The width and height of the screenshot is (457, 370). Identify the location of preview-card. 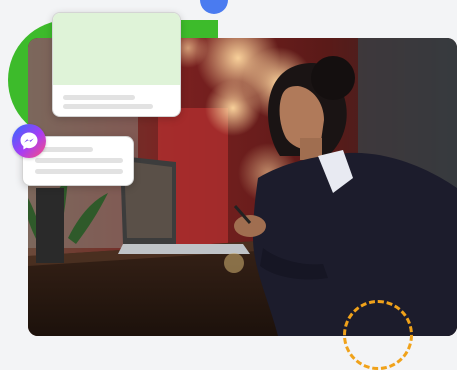
(116, 64).